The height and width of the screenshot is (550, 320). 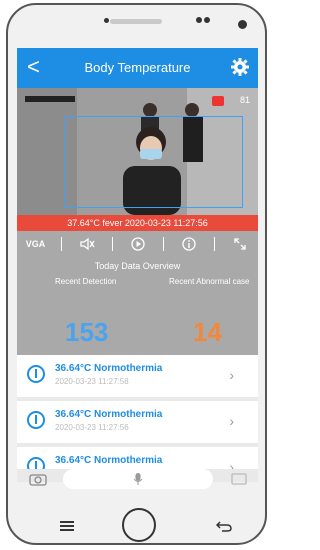 What do you see at coordinates (136, 26) in the screenshot?
I see `top-bezel` at bounding box center [136, 26].